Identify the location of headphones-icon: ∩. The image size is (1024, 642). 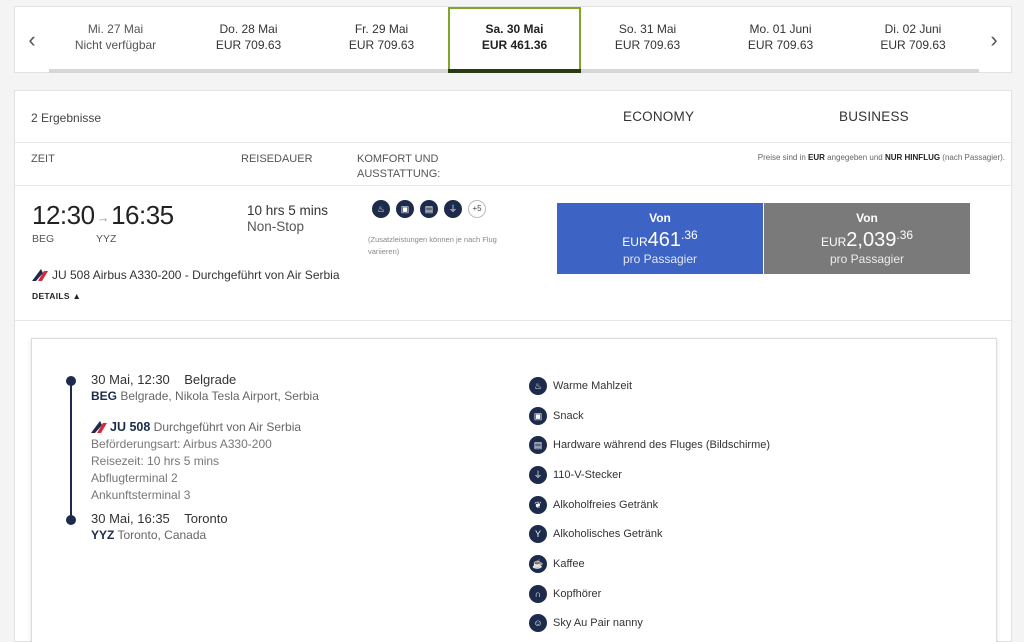
(538, 593).